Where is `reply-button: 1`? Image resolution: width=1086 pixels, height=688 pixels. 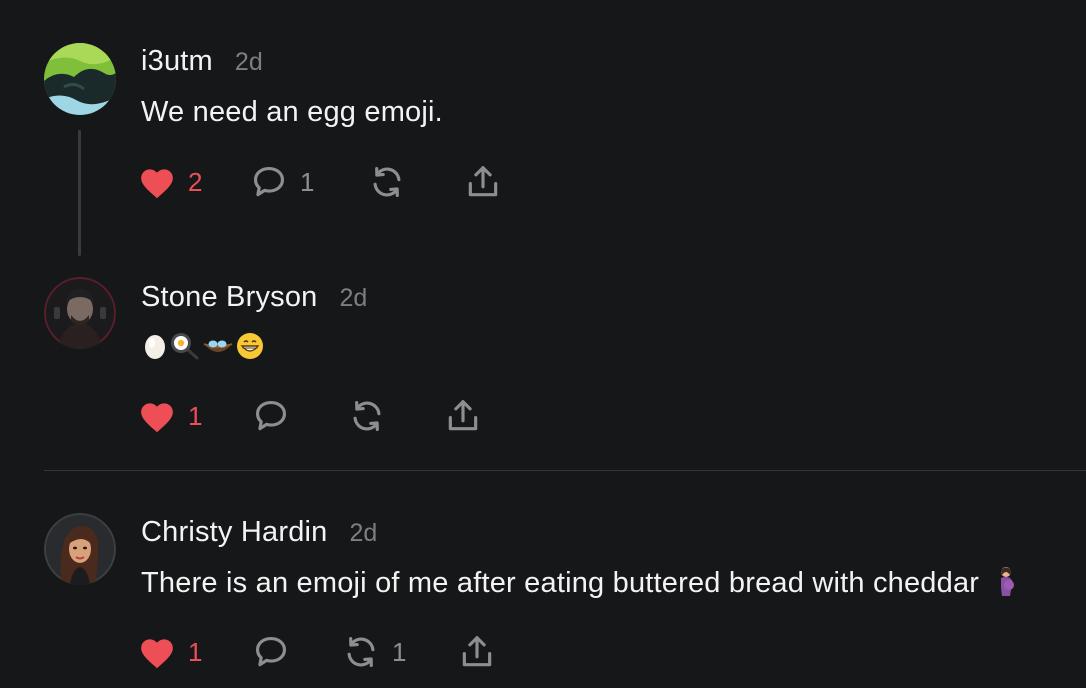 reply-button: 1 is located at coordinates (282, 182).